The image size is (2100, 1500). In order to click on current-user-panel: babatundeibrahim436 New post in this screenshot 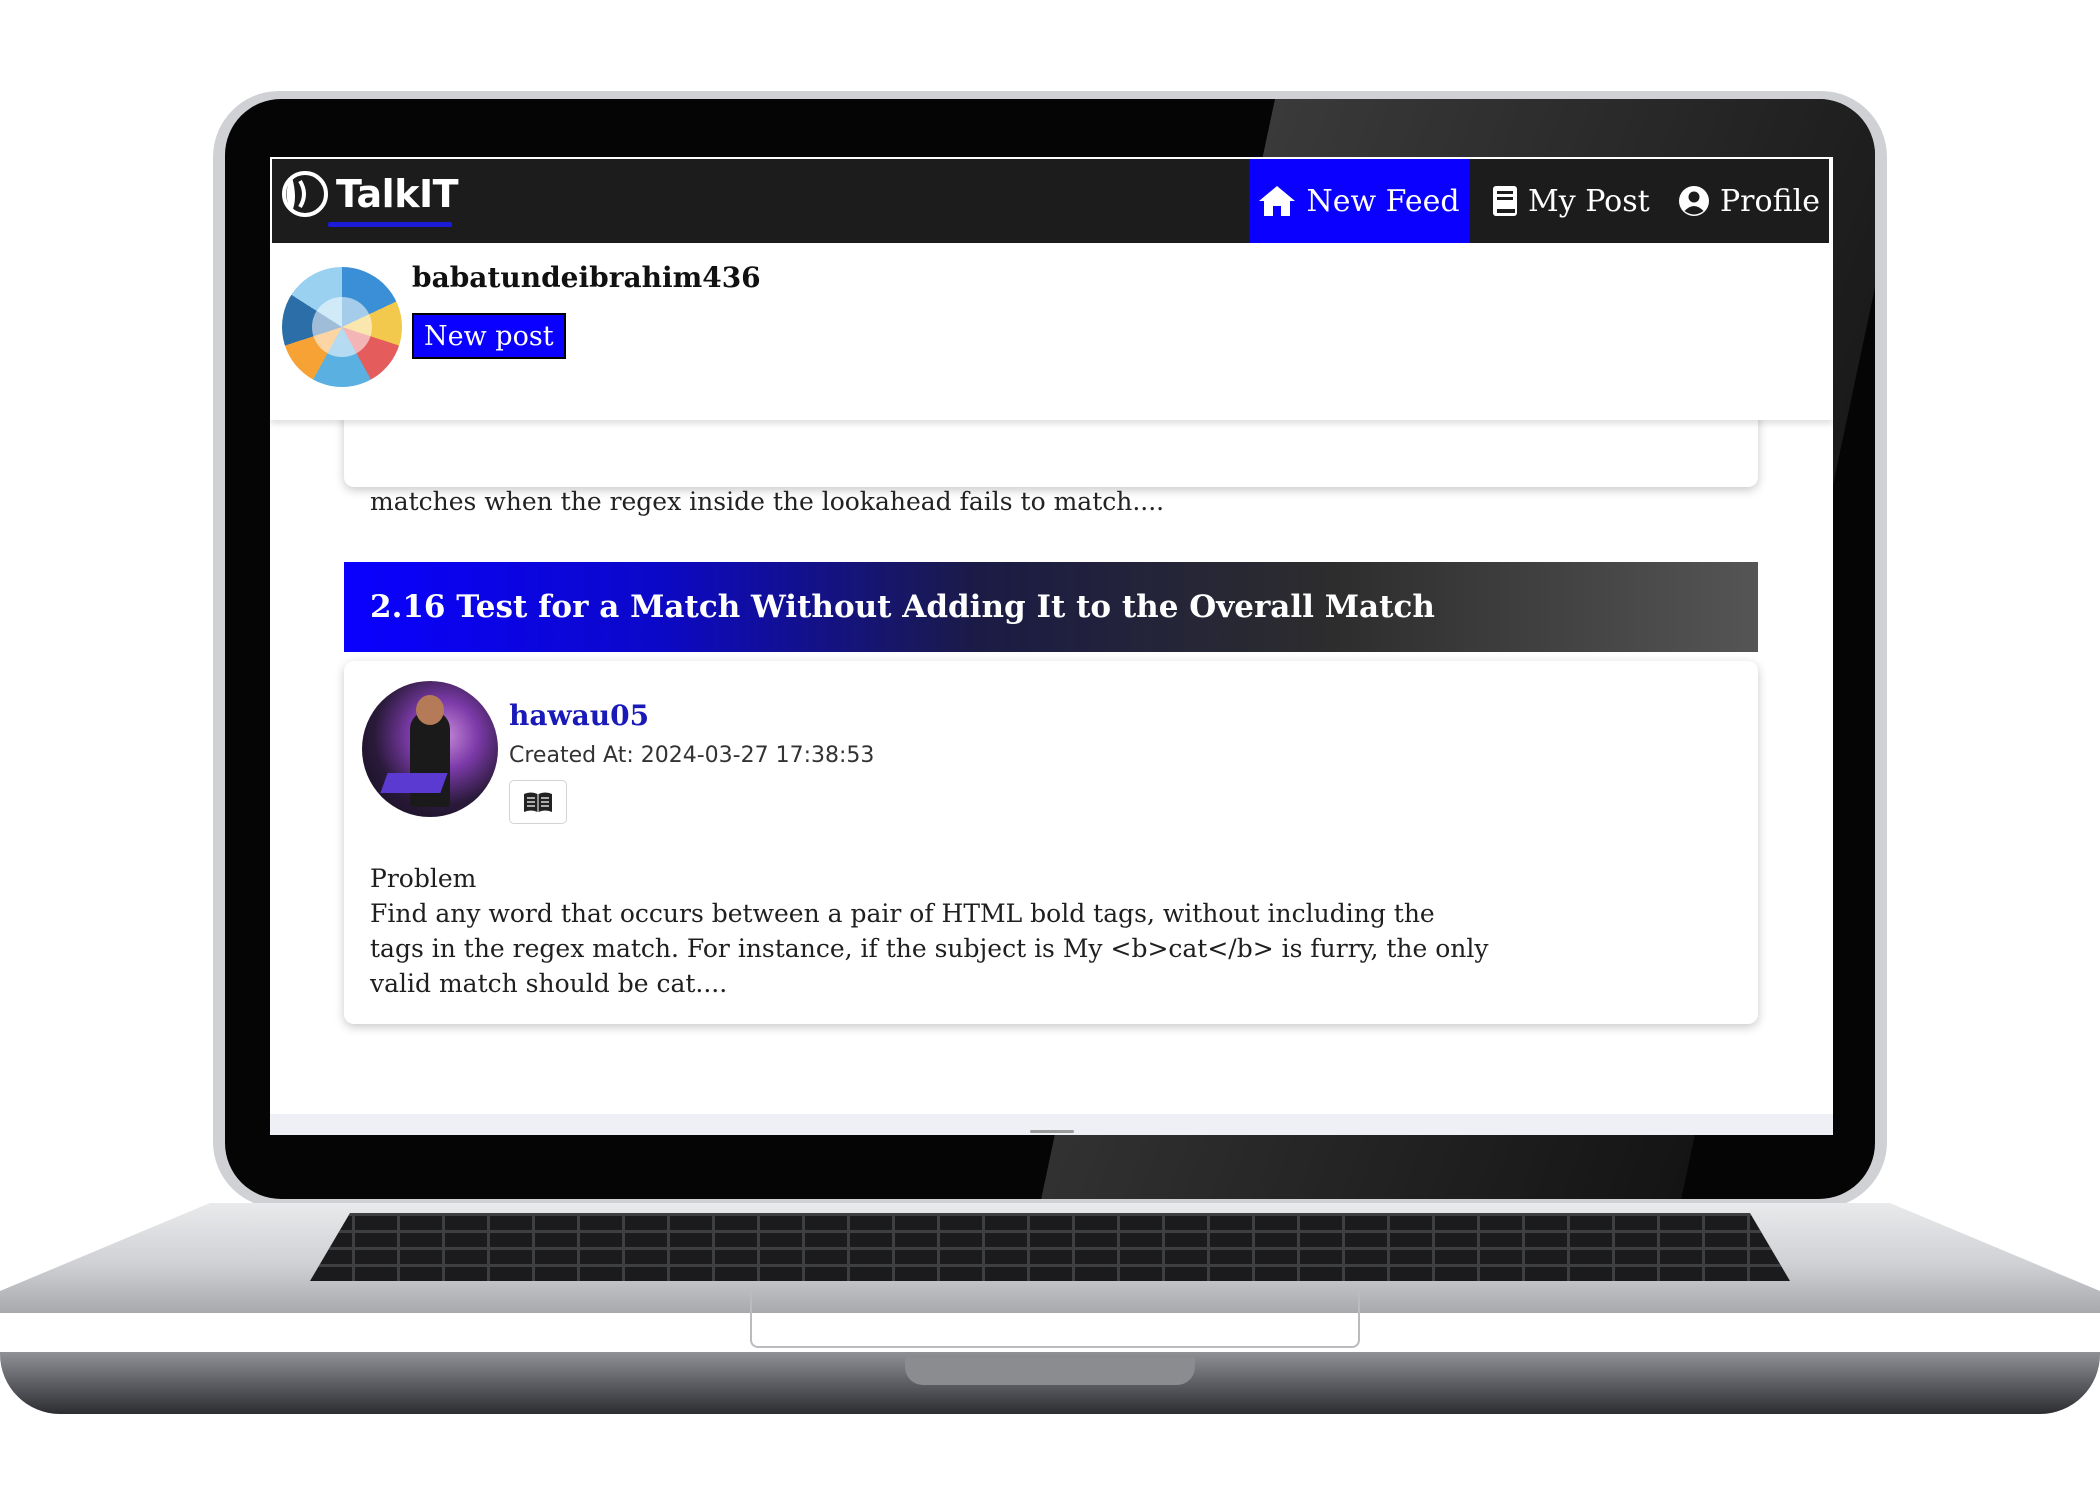, I will do `click(1051, 331)`.